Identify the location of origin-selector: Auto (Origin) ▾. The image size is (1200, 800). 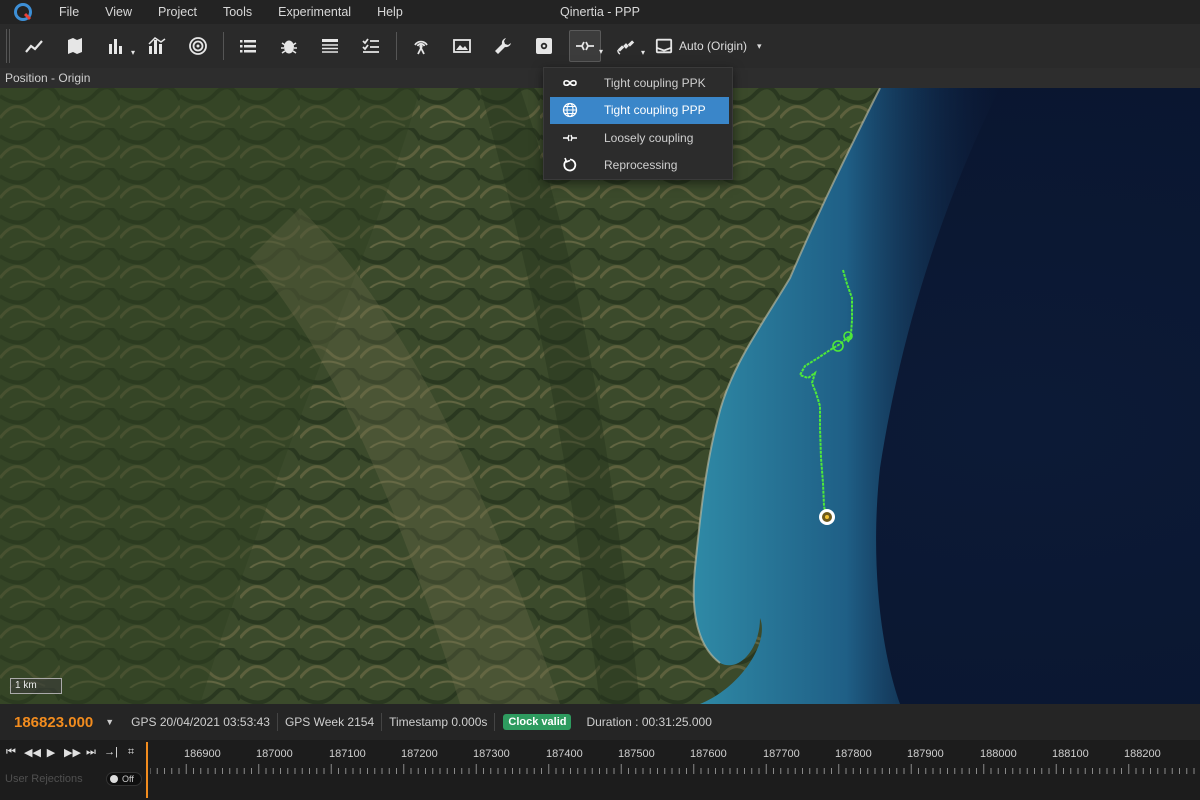
(708, 46).